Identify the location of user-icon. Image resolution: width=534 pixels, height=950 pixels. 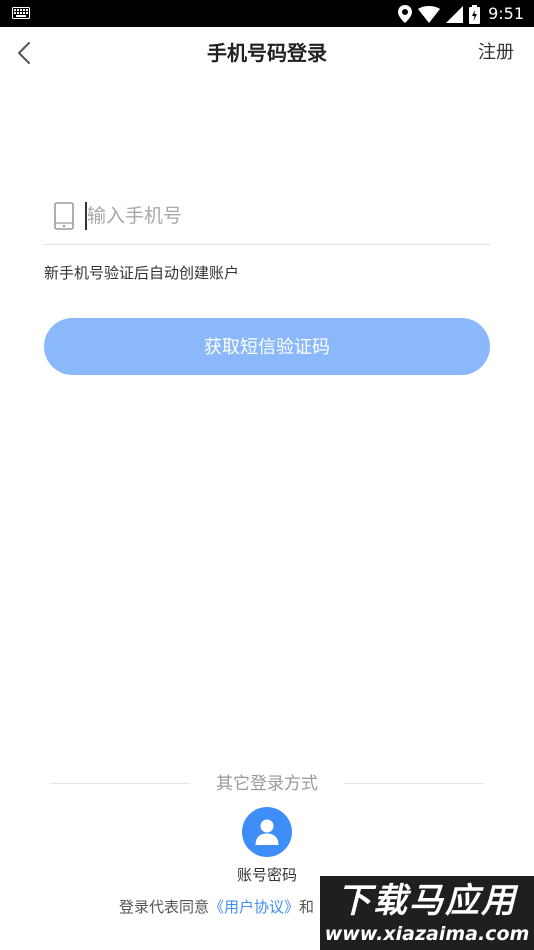
(267, 832).